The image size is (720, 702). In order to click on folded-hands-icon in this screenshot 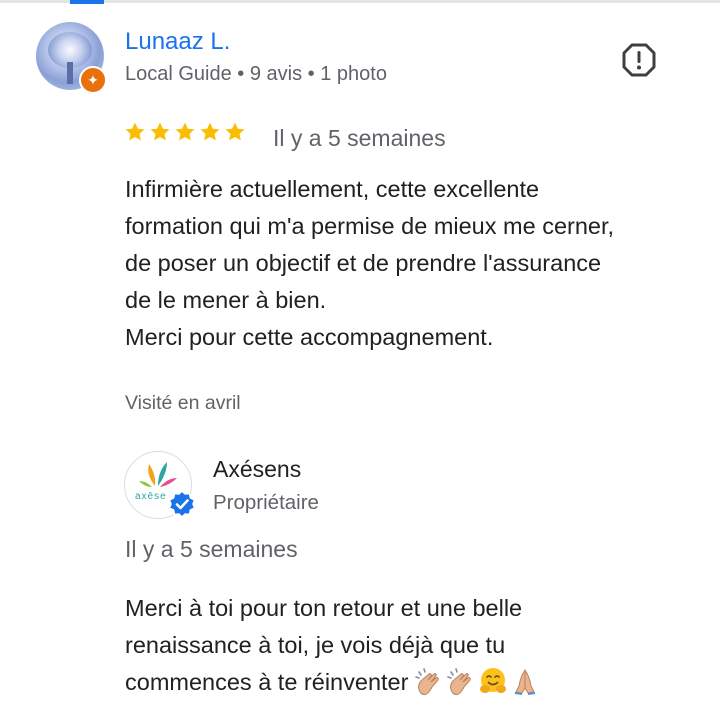, I will do `click(525, 682)`.